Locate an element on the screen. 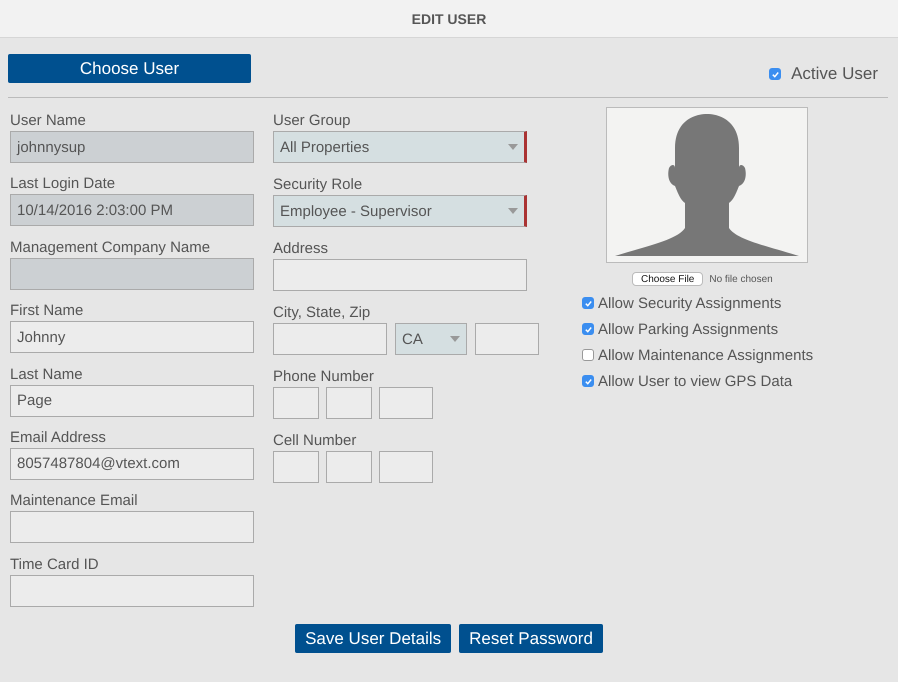  choose-user-button: Choose User is located at coordinates (129, 68).